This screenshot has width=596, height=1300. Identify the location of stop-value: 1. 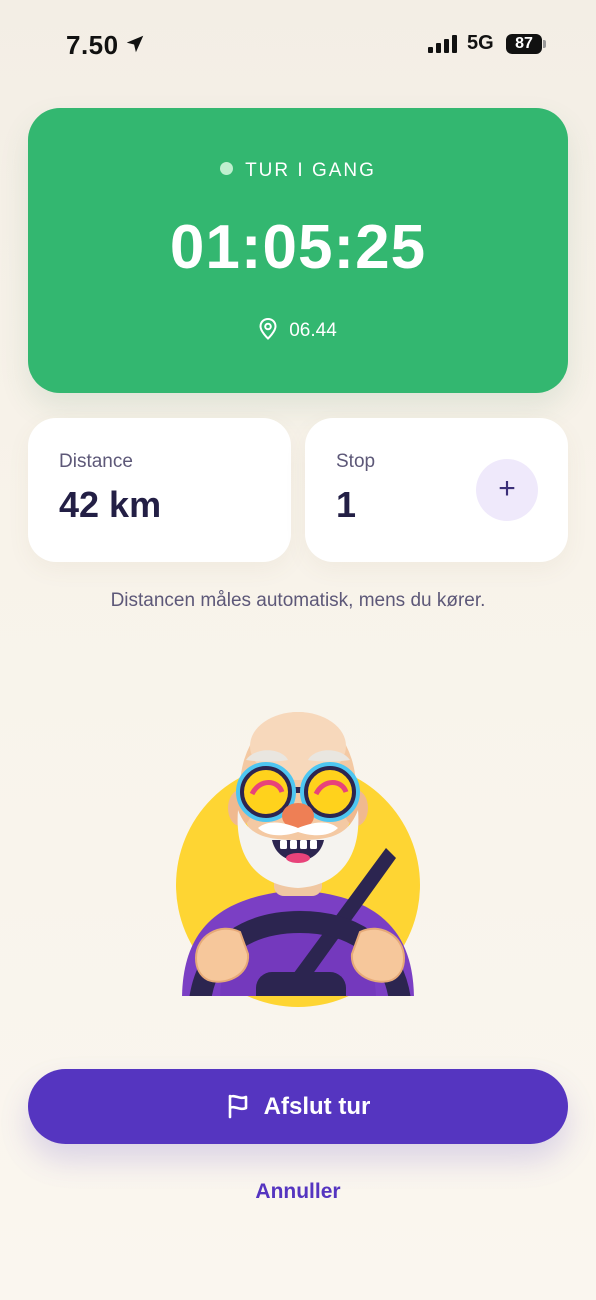
(346, 504).